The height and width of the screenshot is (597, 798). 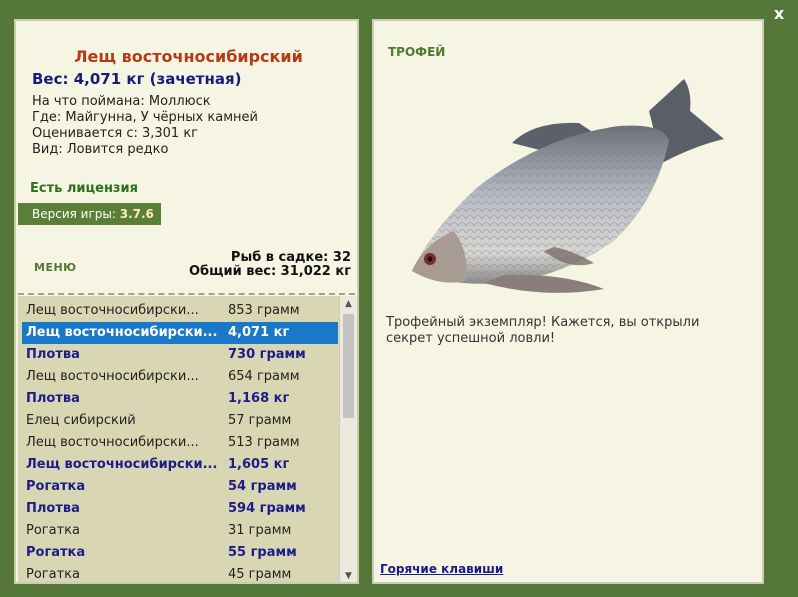 I want to click on fish-weight-value: 853 грамм, so click(x=264, y=310).